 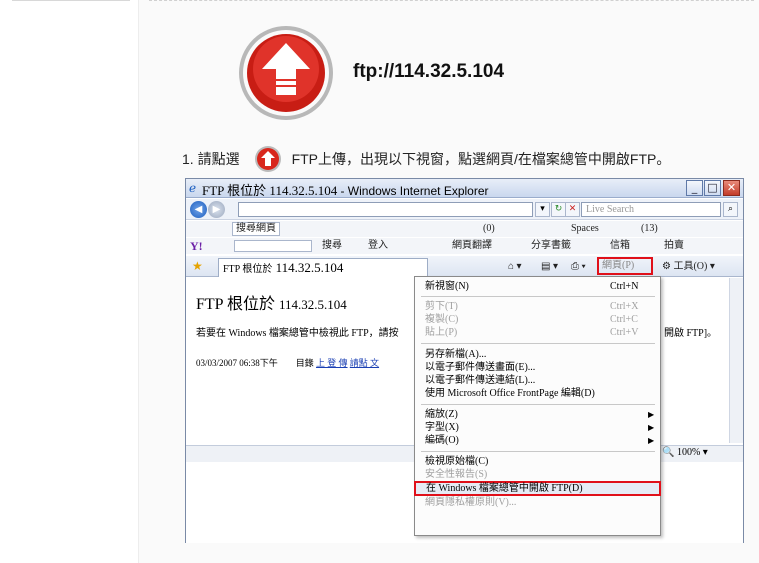 I want to click on doc-scrollbar, so click(x=736, y=360).